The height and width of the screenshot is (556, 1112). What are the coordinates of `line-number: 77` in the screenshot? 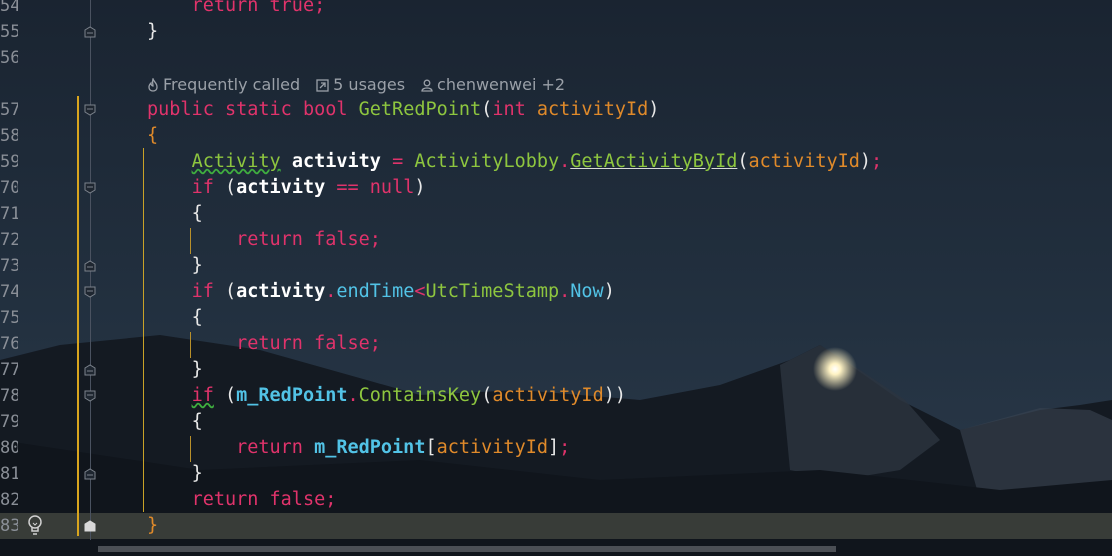 It's located at (9, 370).